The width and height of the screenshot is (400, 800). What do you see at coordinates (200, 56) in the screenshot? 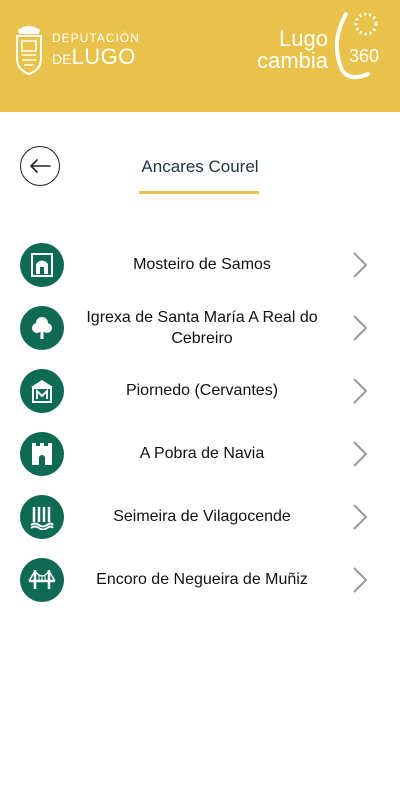
I see `app-header: DEPUTACIÓN DELUGO Lugo cambia 360` at bounding box center [200, 56].